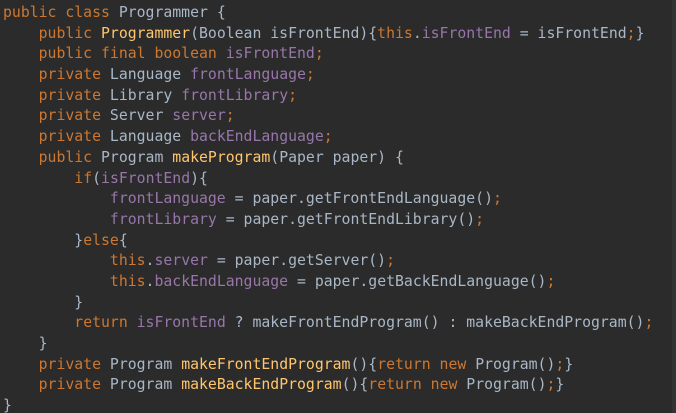  What do you see at coordinates (426, 364) in the screenshot?
I see `code-token: return new` at bounding box center [426, 364].